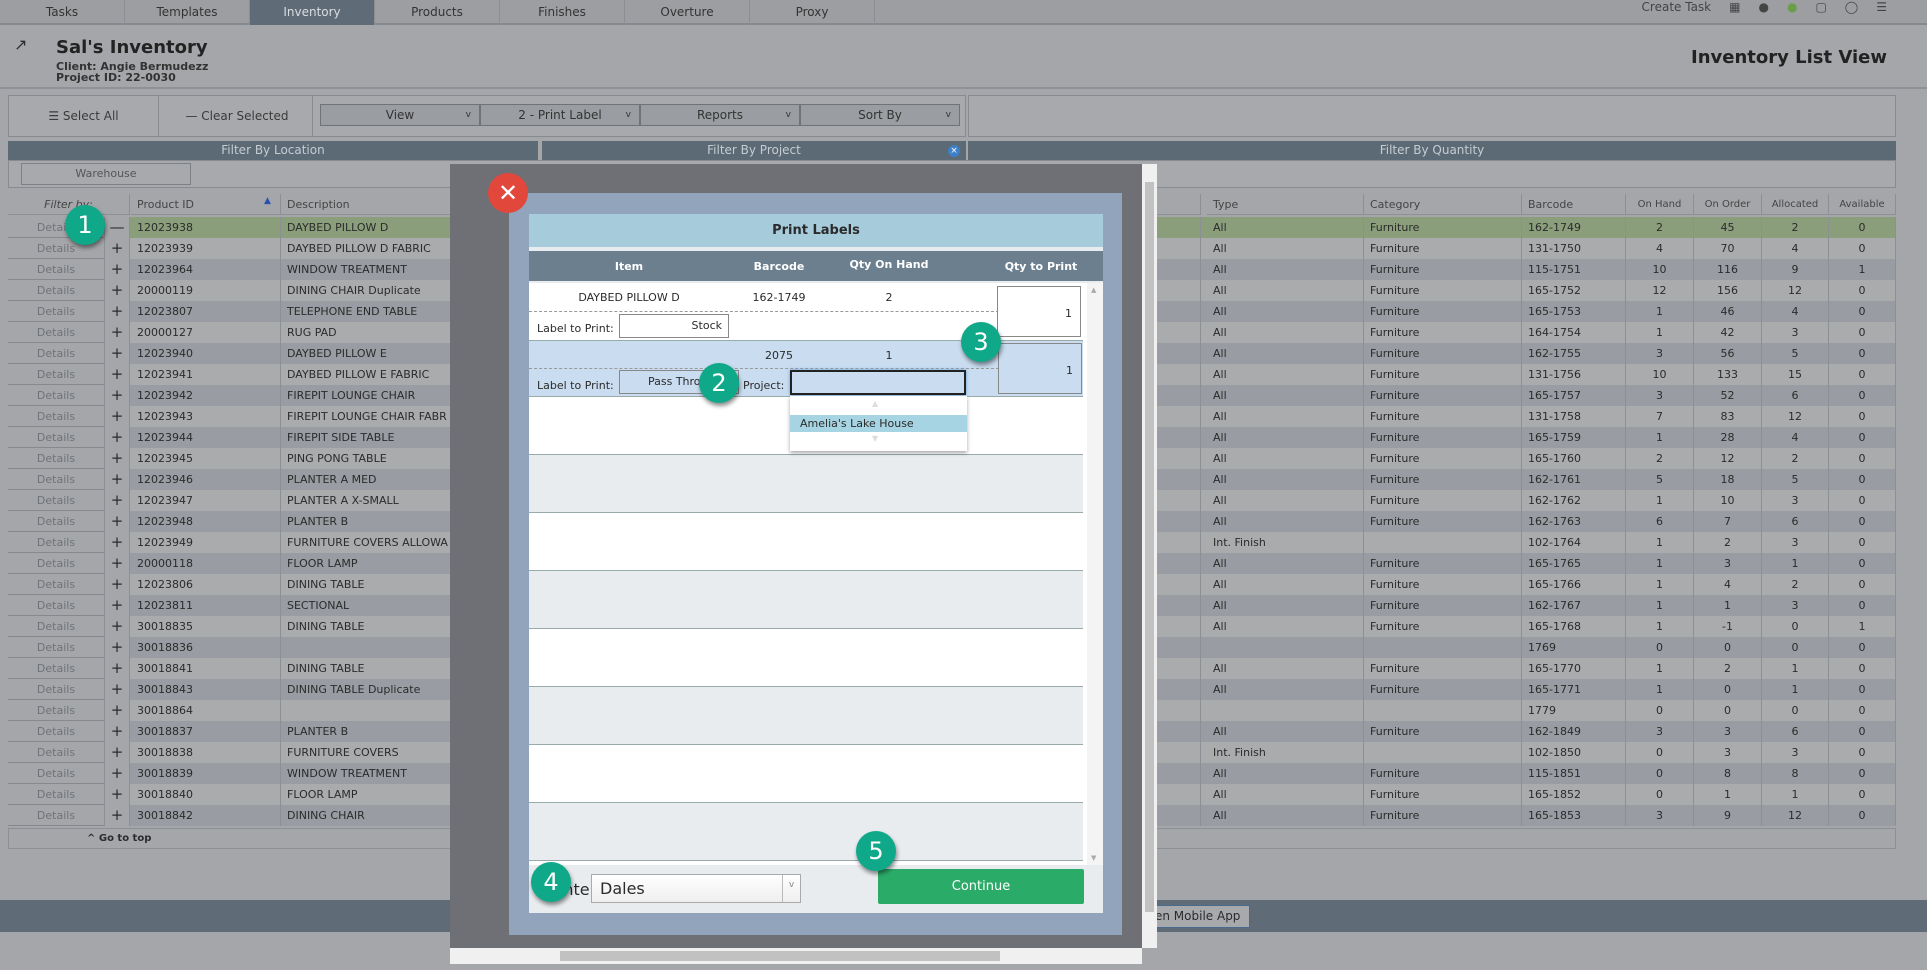 The image size is (1927, 970). What do you see at coordinates (696, 888) in the screenshot?
I see `printer-select: Dales v` at bounding box center [696, 888].